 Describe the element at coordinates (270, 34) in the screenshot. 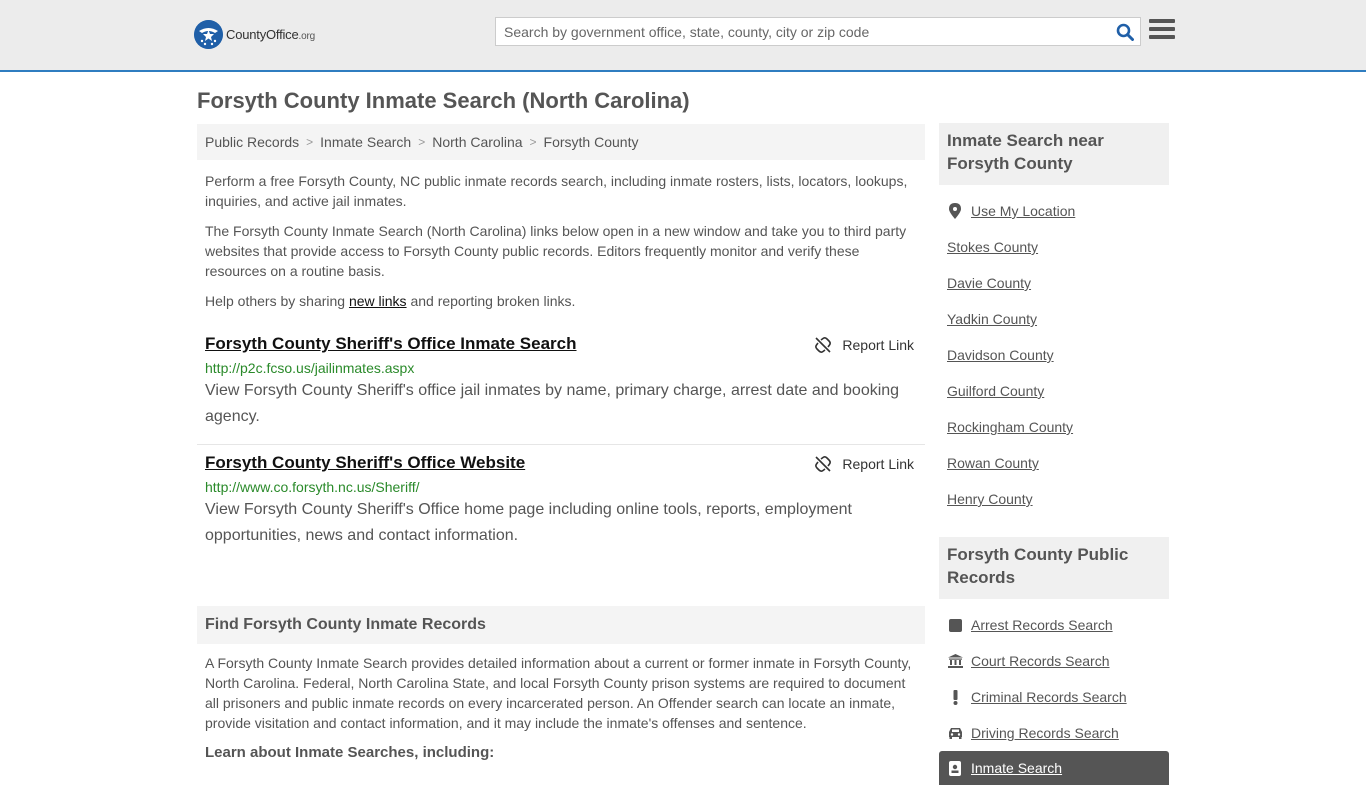

I see `logo-text: CountyOffice.org` at that location.